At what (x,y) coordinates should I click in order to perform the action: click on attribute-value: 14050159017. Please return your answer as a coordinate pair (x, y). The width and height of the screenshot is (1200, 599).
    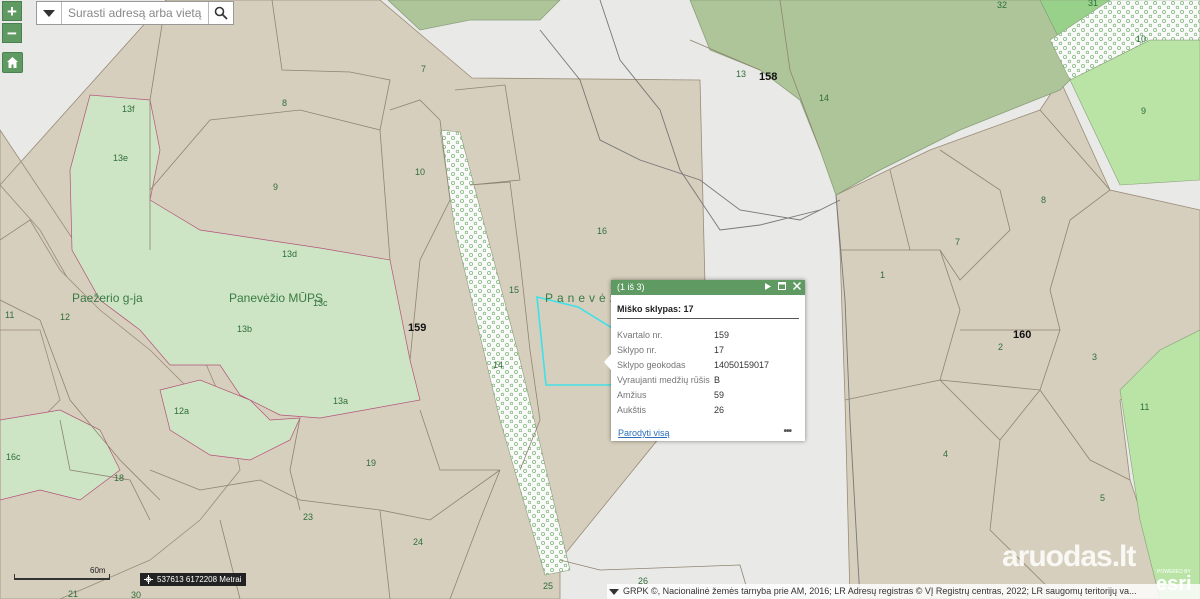
    Looking at the image, I should click on (742, 364).